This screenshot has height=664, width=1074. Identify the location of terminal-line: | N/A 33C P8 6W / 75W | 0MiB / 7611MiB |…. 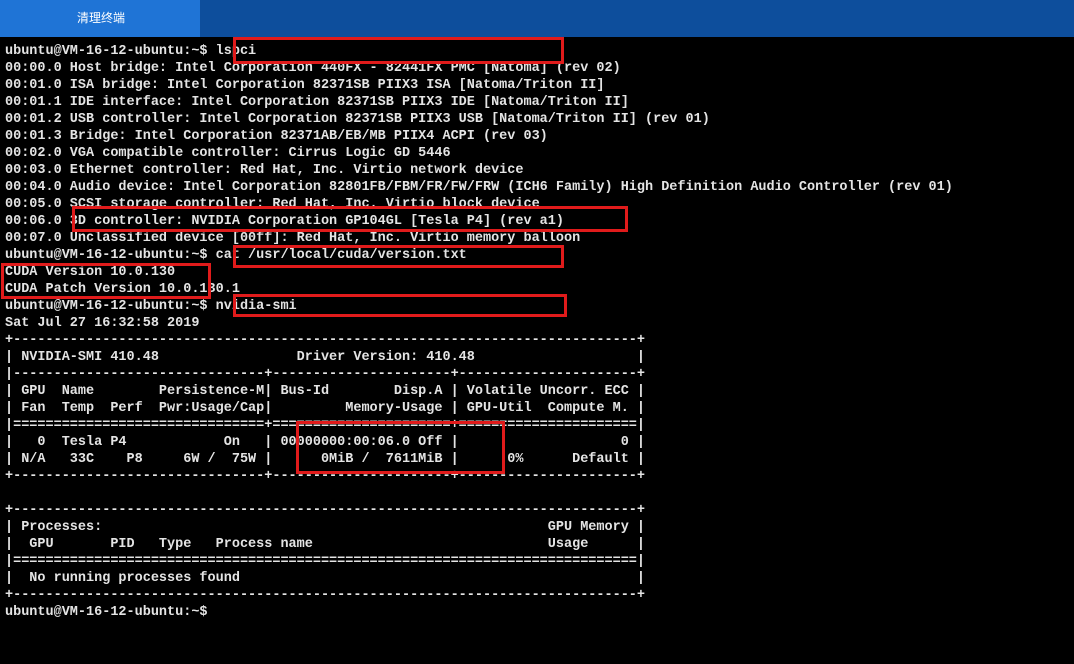
(325, 459).